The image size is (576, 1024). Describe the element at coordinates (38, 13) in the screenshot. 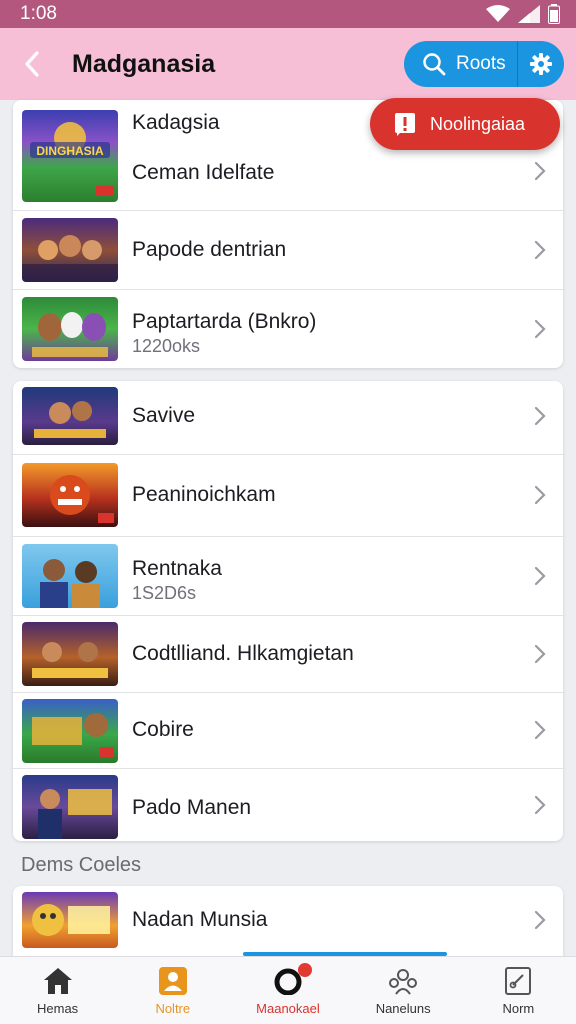

I see `status-time: 1:08` at that location.